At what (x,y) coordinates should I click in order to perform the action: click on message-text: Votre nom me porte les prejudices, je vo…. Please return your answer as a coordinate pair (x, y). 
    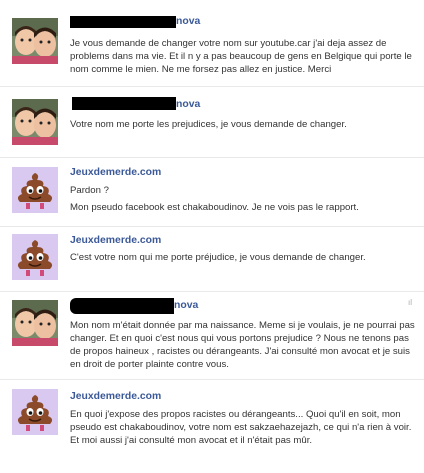
    Looking at the image, I should click on (244, 124).